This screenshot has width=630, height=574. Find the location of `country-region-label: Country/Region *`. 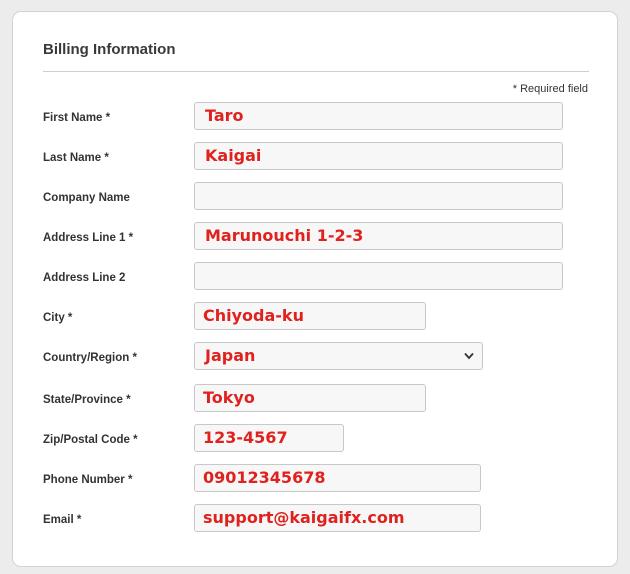

country-region-label: Country/Region * is located at coordinates (90, 358).